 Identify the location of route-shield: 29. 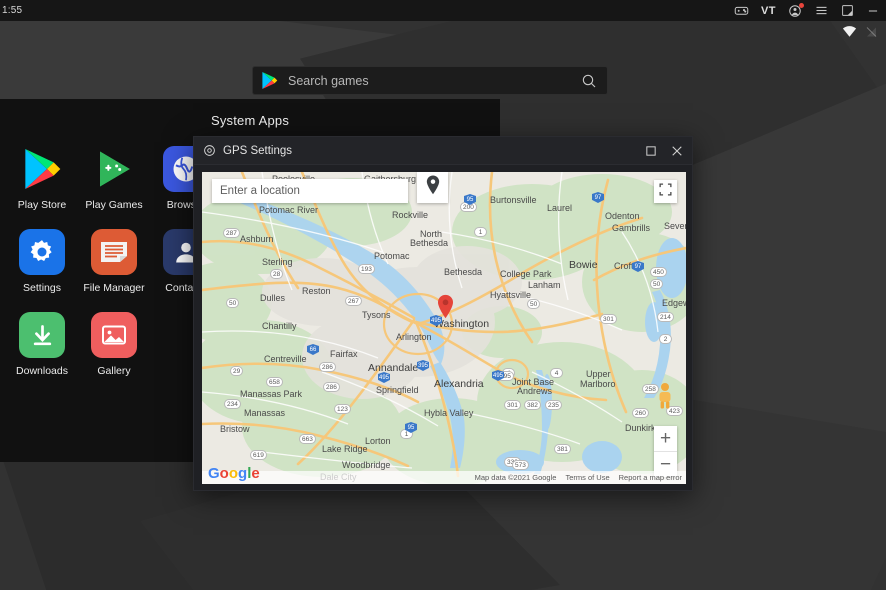
(237, 371).